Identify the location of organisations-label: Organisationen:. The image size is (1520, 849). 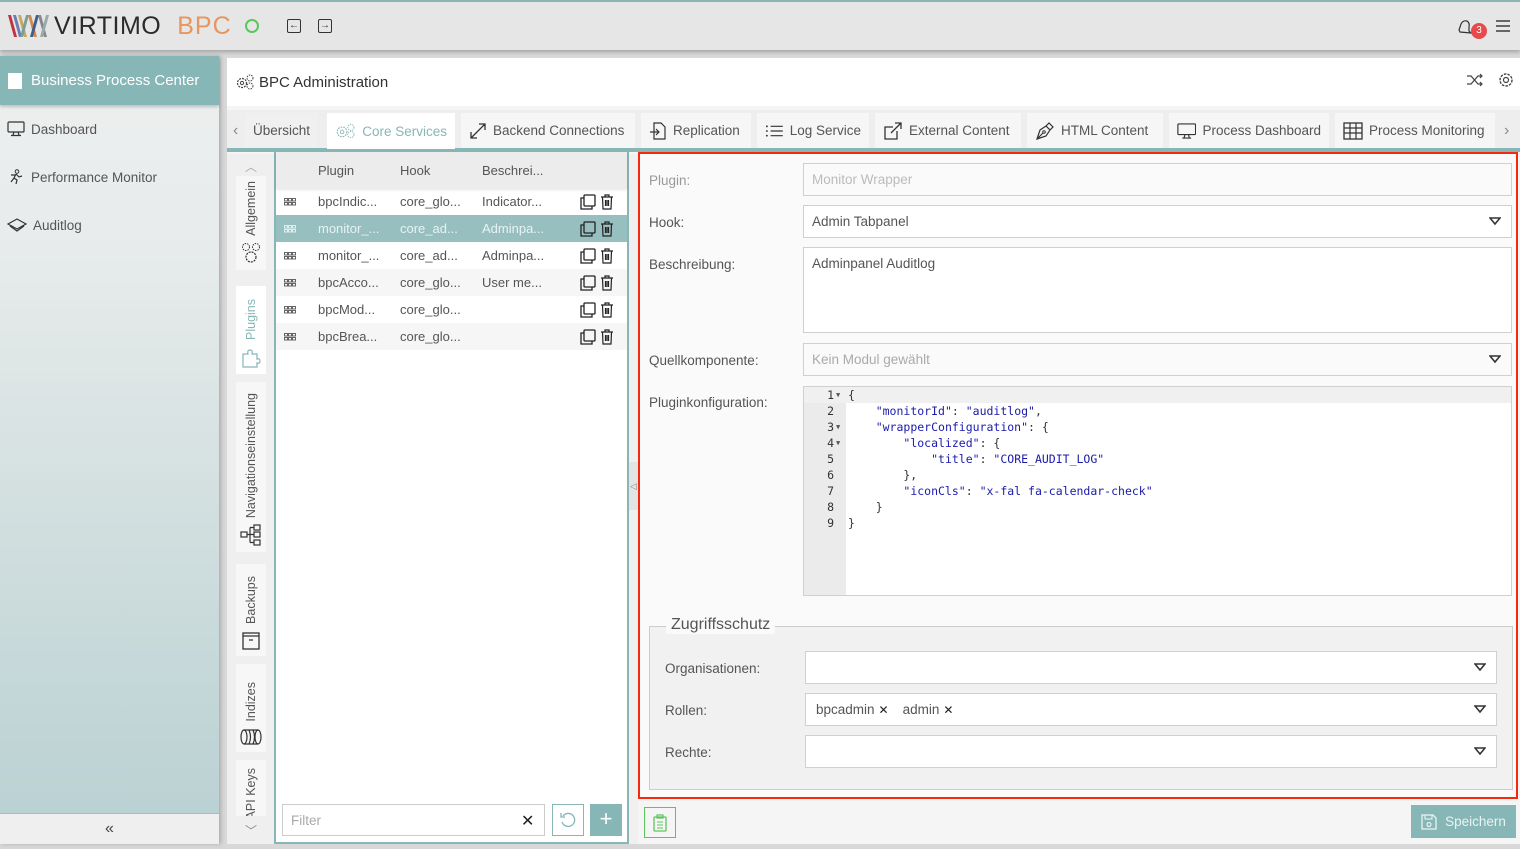
(713, 668).